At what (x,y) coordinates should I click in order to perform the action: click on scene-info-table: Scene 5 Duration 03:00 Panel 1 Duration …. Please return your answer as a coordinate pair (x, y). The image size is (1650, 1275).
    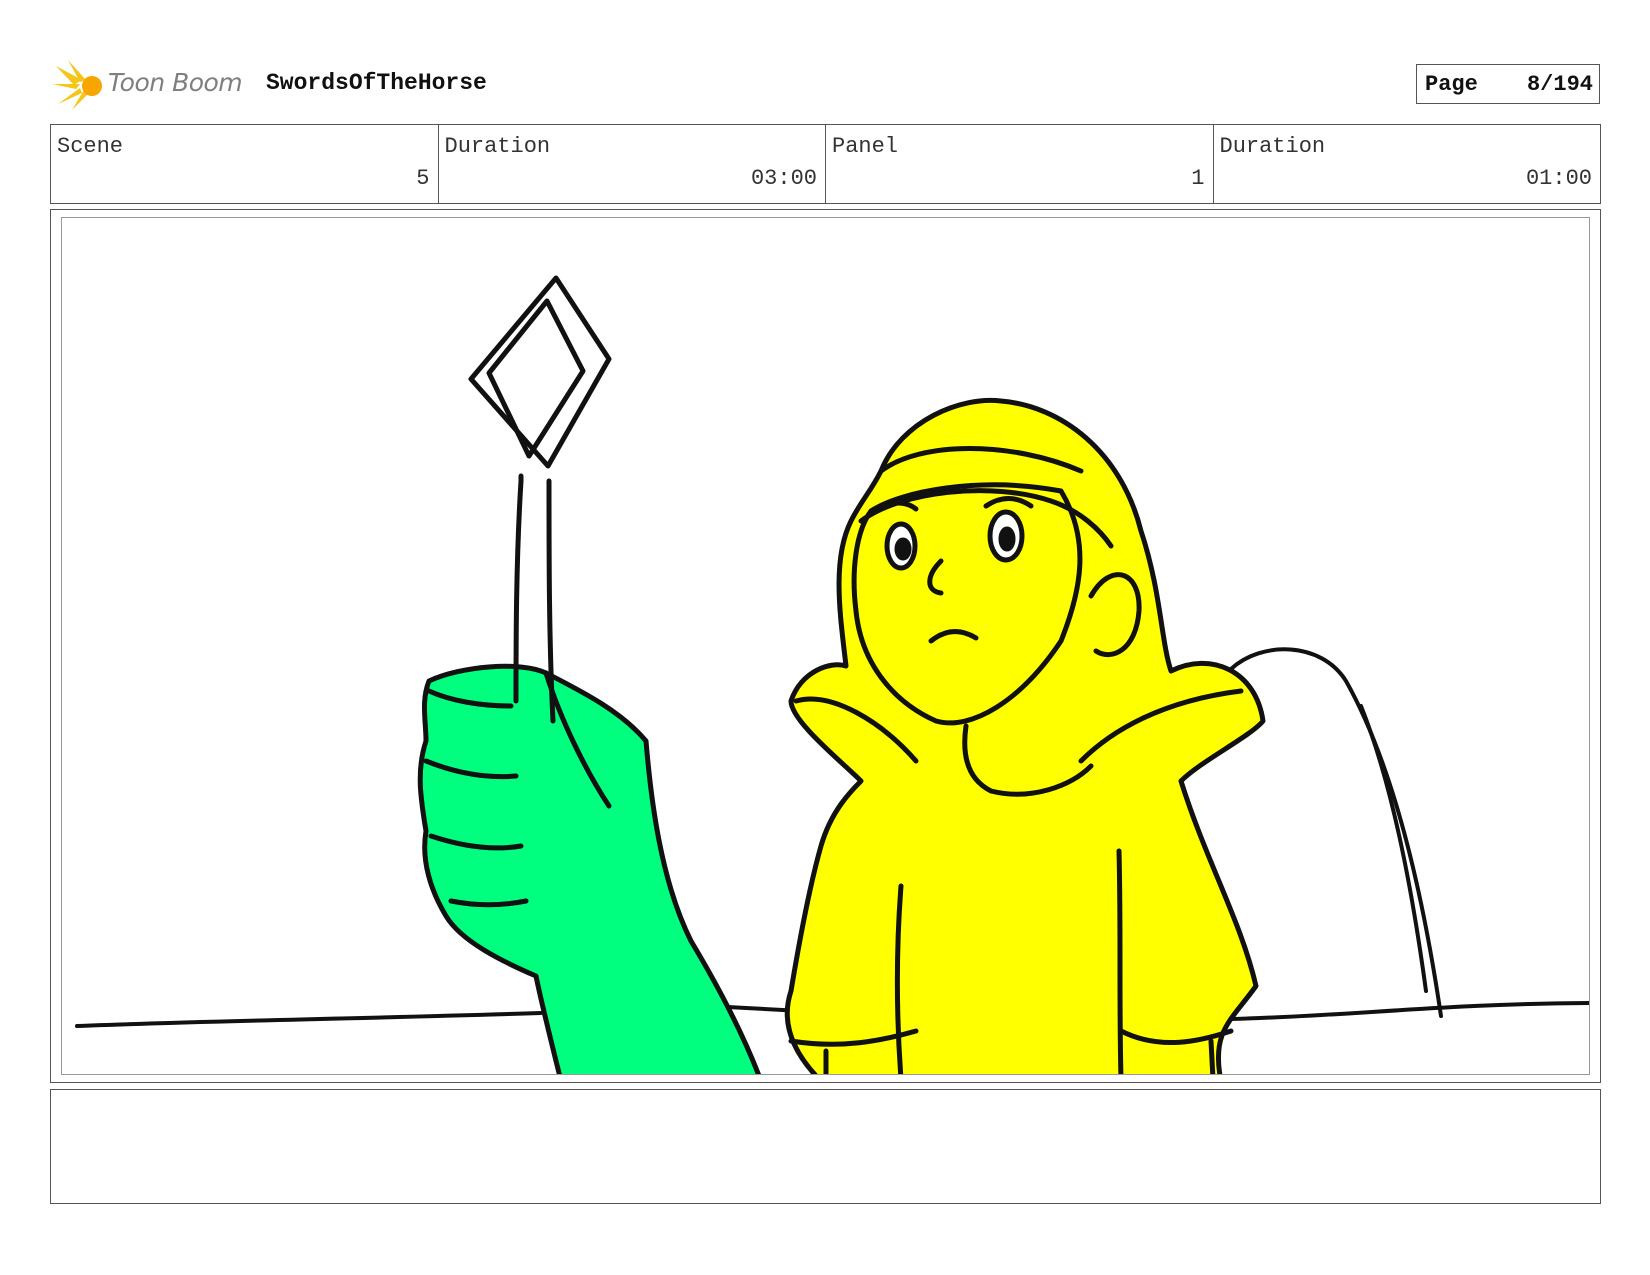
    Looking at the image, I should click on (825, 164).